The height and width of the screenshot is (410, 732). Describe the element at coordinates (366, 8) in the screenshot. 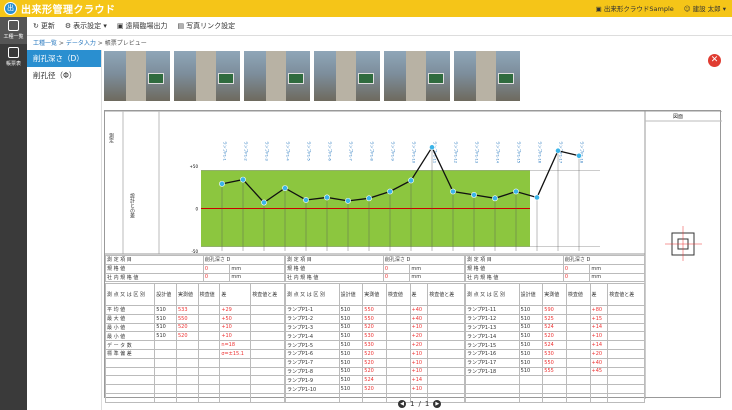

I see `app-header: 出 出来形管理クラウド ▣ 出来形クラウドSample ☺ 建設 太郎 ▾` at that location.